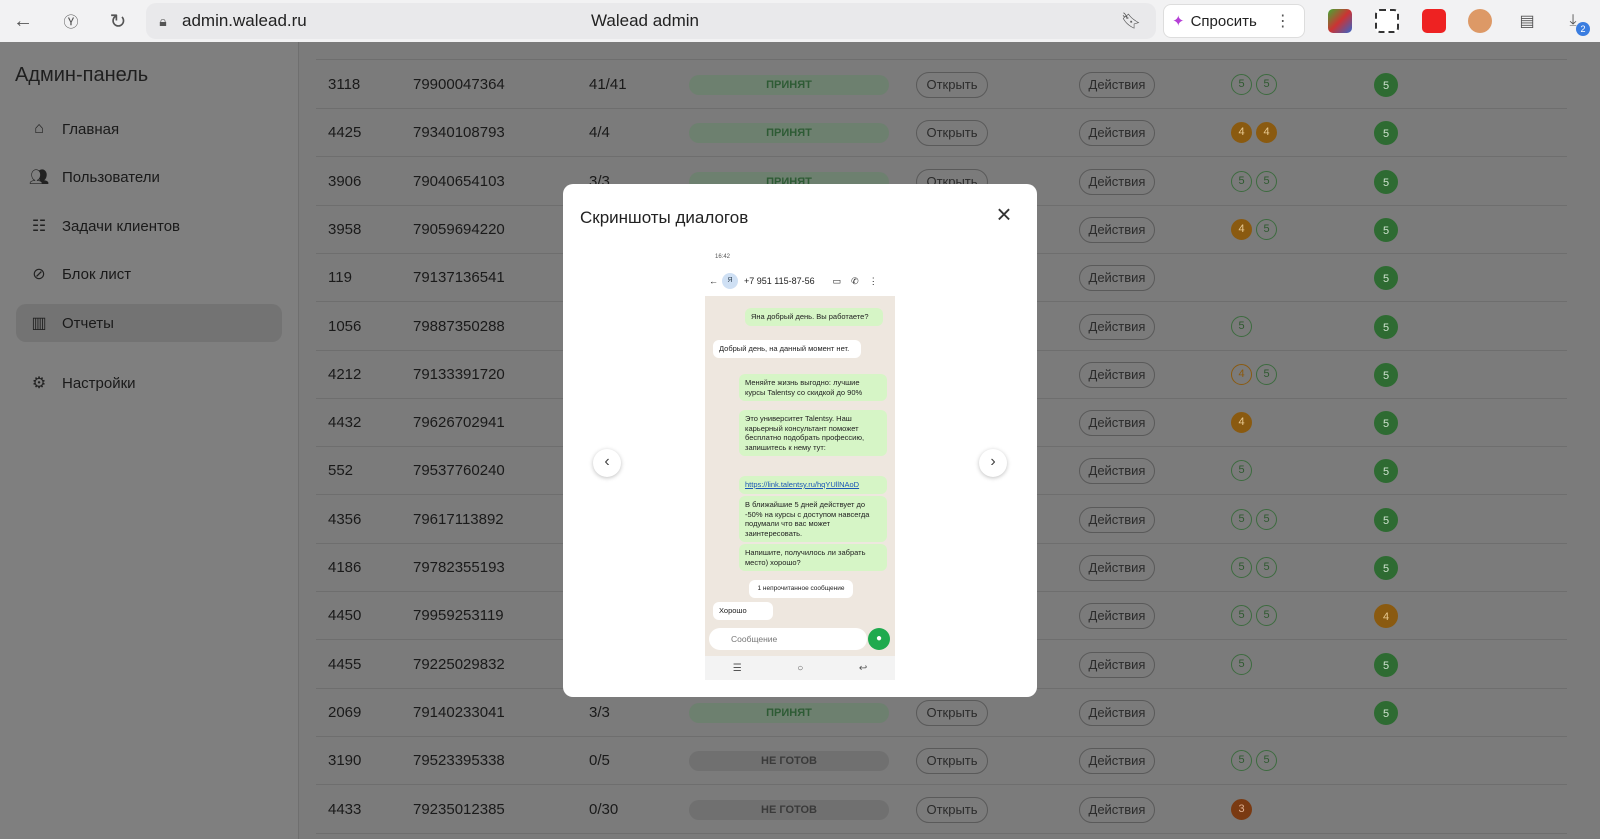  I want to click on score-badge: 4, so click(1241, 229).